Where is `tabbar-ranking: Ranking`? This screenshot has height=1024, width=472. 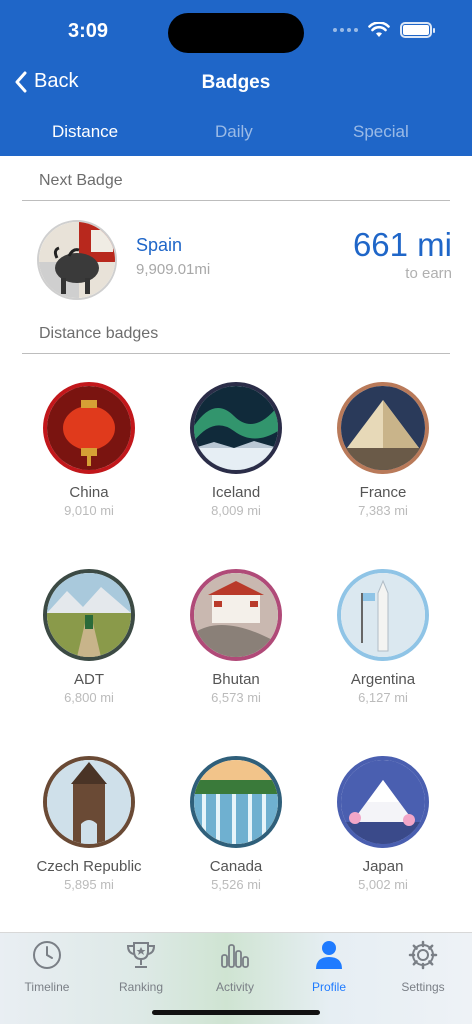
tabbar-ranking: Ranking is located at coordinates (141, 966).